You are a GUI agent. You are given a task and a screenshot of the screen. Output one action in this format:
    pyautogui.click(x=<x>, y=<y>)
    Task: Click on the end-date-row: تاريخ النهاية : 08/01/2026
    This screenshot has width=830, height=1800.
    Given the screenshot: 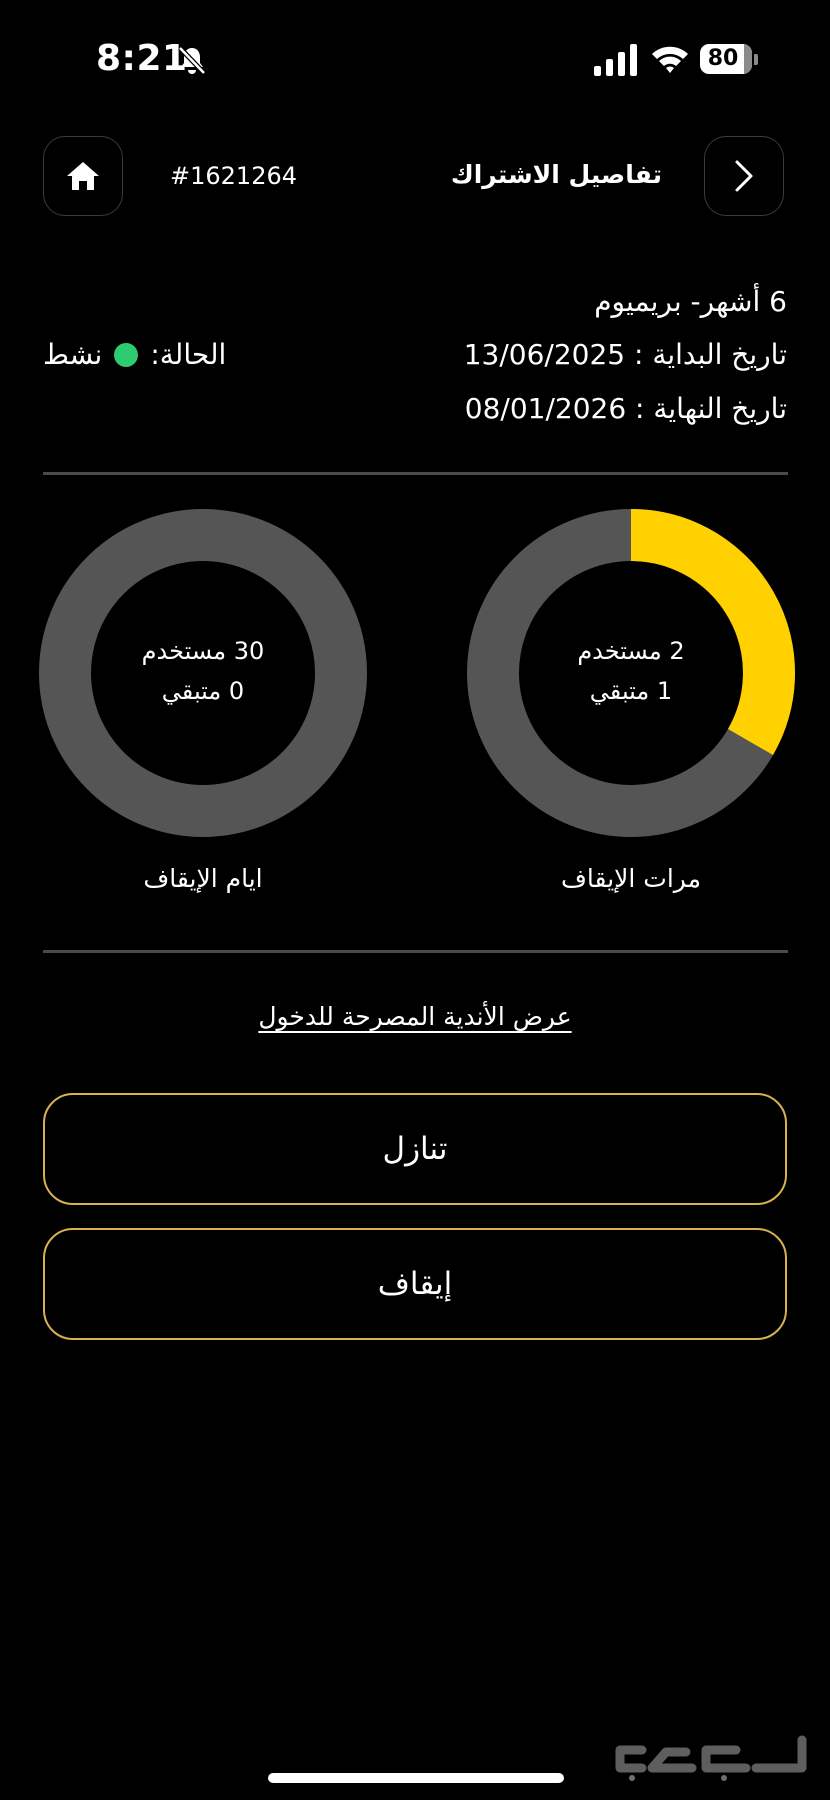 What is the action you would take?
    pyautogui.click(x=626, y=408)
    